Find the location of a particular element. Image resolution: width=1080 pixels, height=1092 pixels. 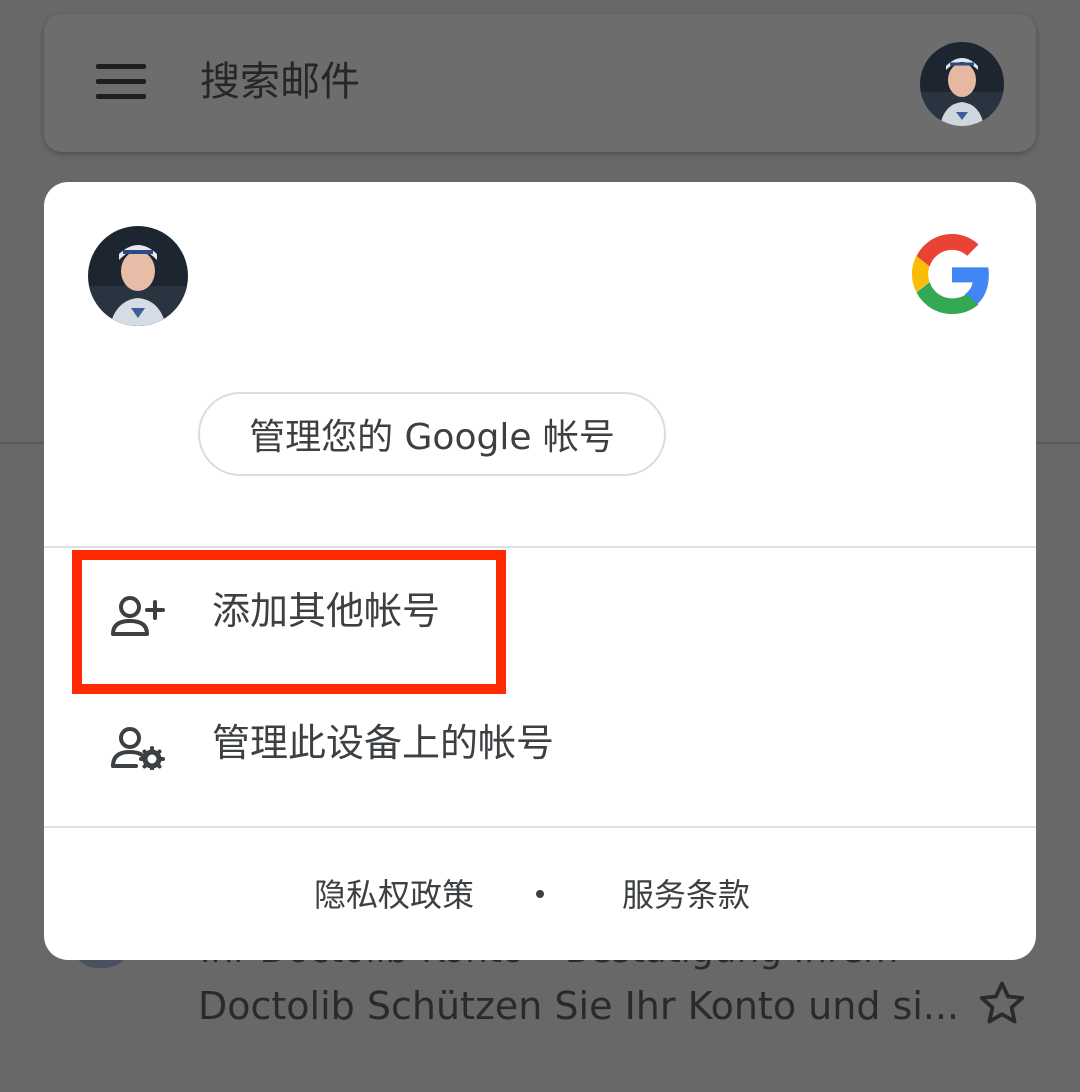

manage-device-accounts-row: 管理此设备上的帐号 is located at coordinates (540, 745).